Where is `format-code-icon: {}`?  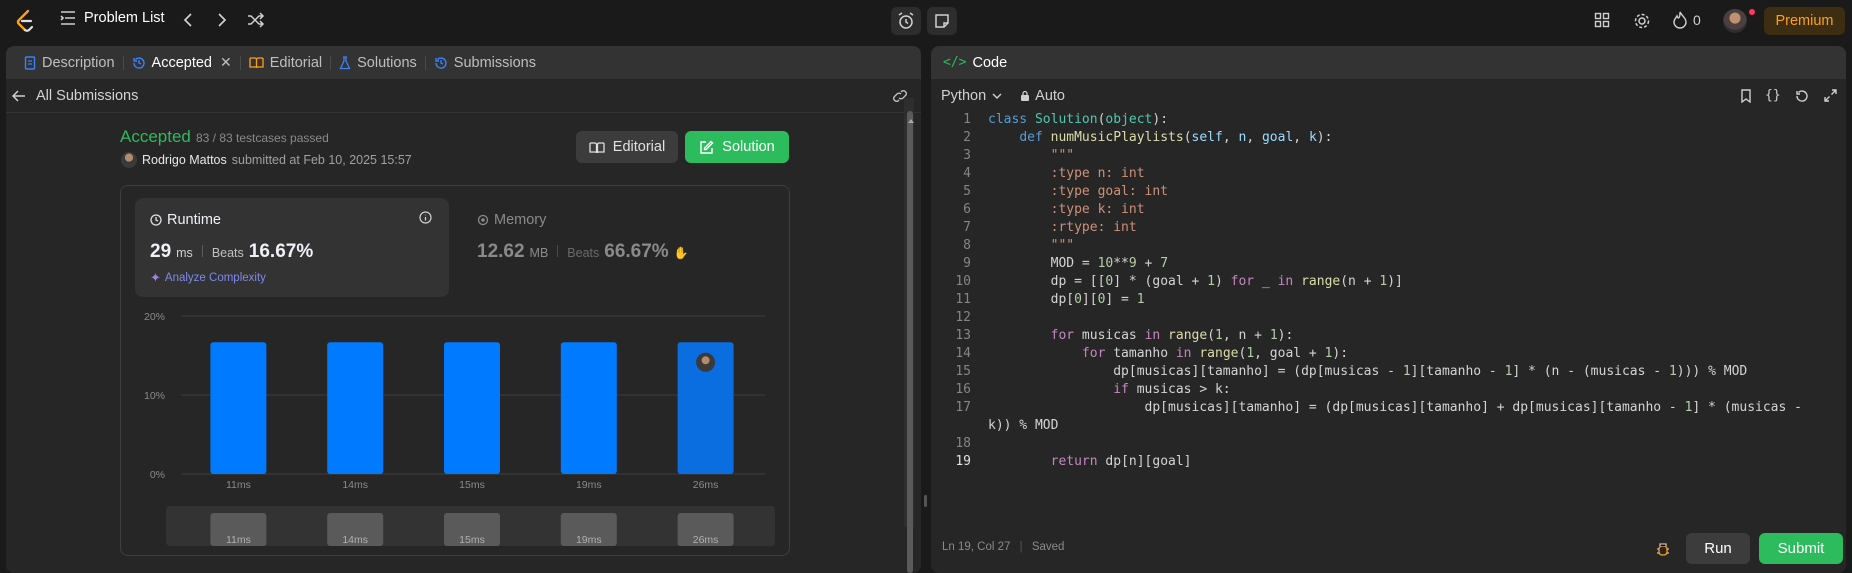
format-code-icon: {} is located at coordinates (1773, 95).